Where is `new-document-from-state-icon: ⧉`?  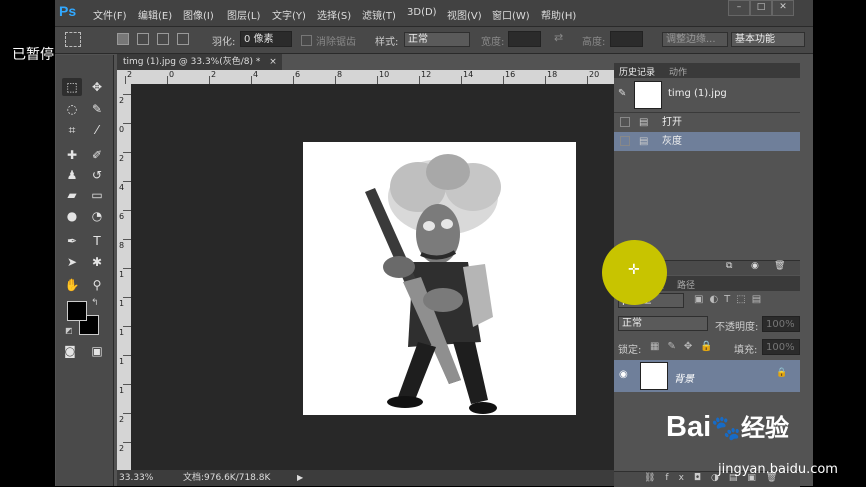
new-document-from-state-icon: ⧉ is located at coordinates (729, 266).